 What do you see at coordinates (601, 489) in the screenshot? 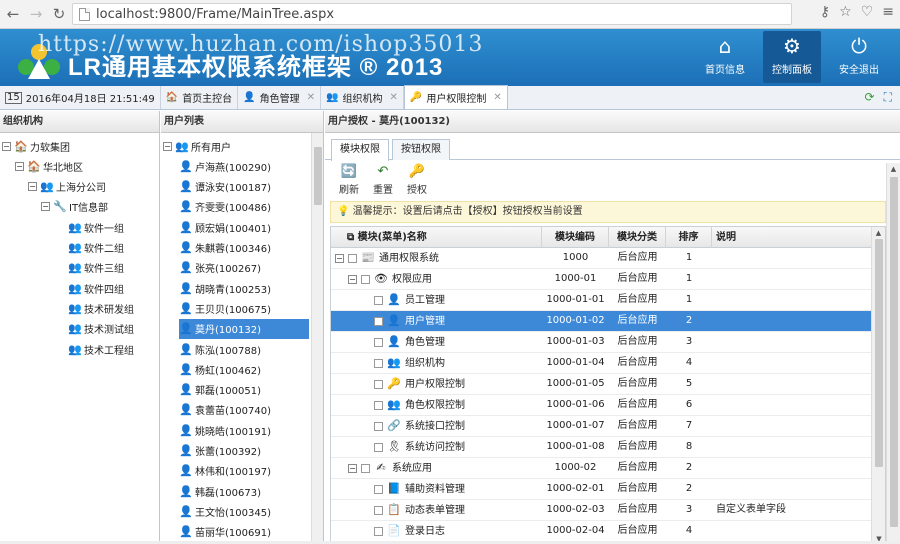
I see `table-row: 📘 辅助资料管理 1000-02-01 后台应用 2` at bounding box center [601, 489].